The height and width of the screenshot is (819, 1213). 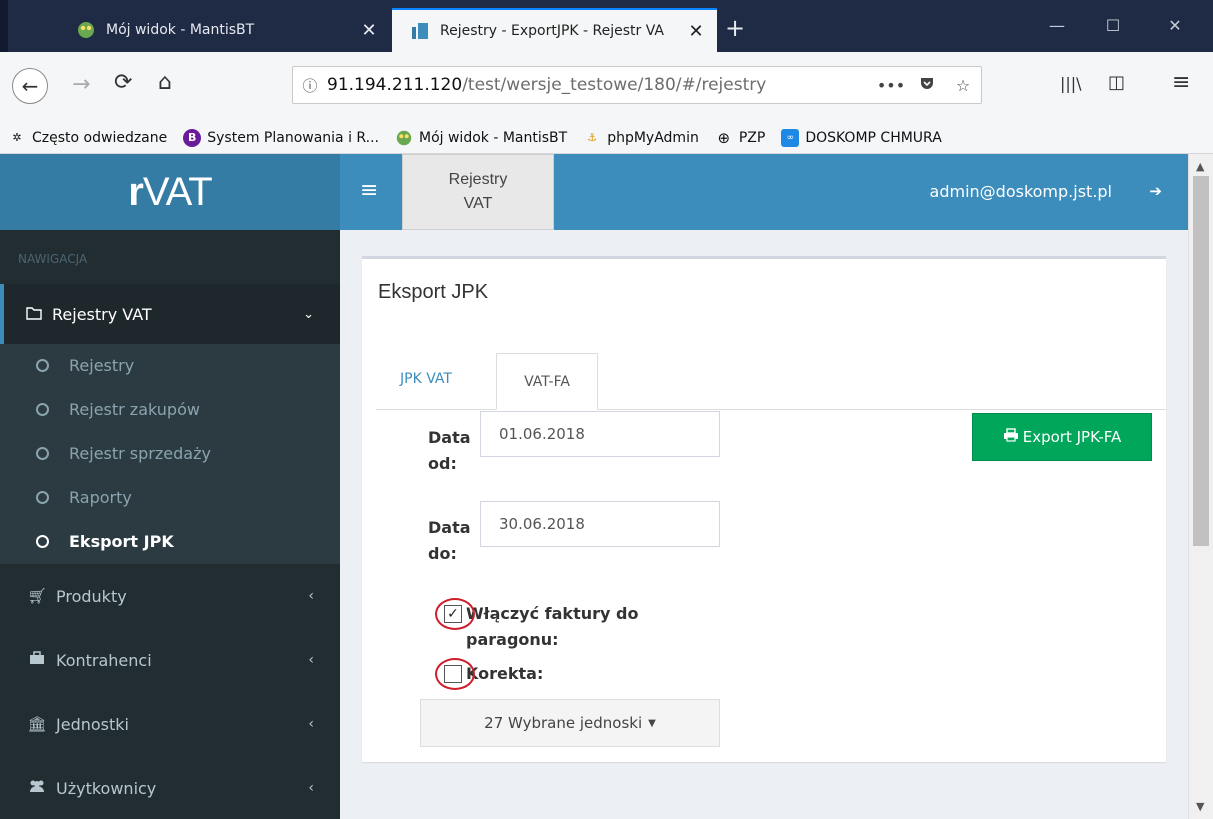 What do you see at coordinates (1072, 437) in the screenshot?
I see `export-button-label: Export JPK-FA` at bounding box center [1072, 437].